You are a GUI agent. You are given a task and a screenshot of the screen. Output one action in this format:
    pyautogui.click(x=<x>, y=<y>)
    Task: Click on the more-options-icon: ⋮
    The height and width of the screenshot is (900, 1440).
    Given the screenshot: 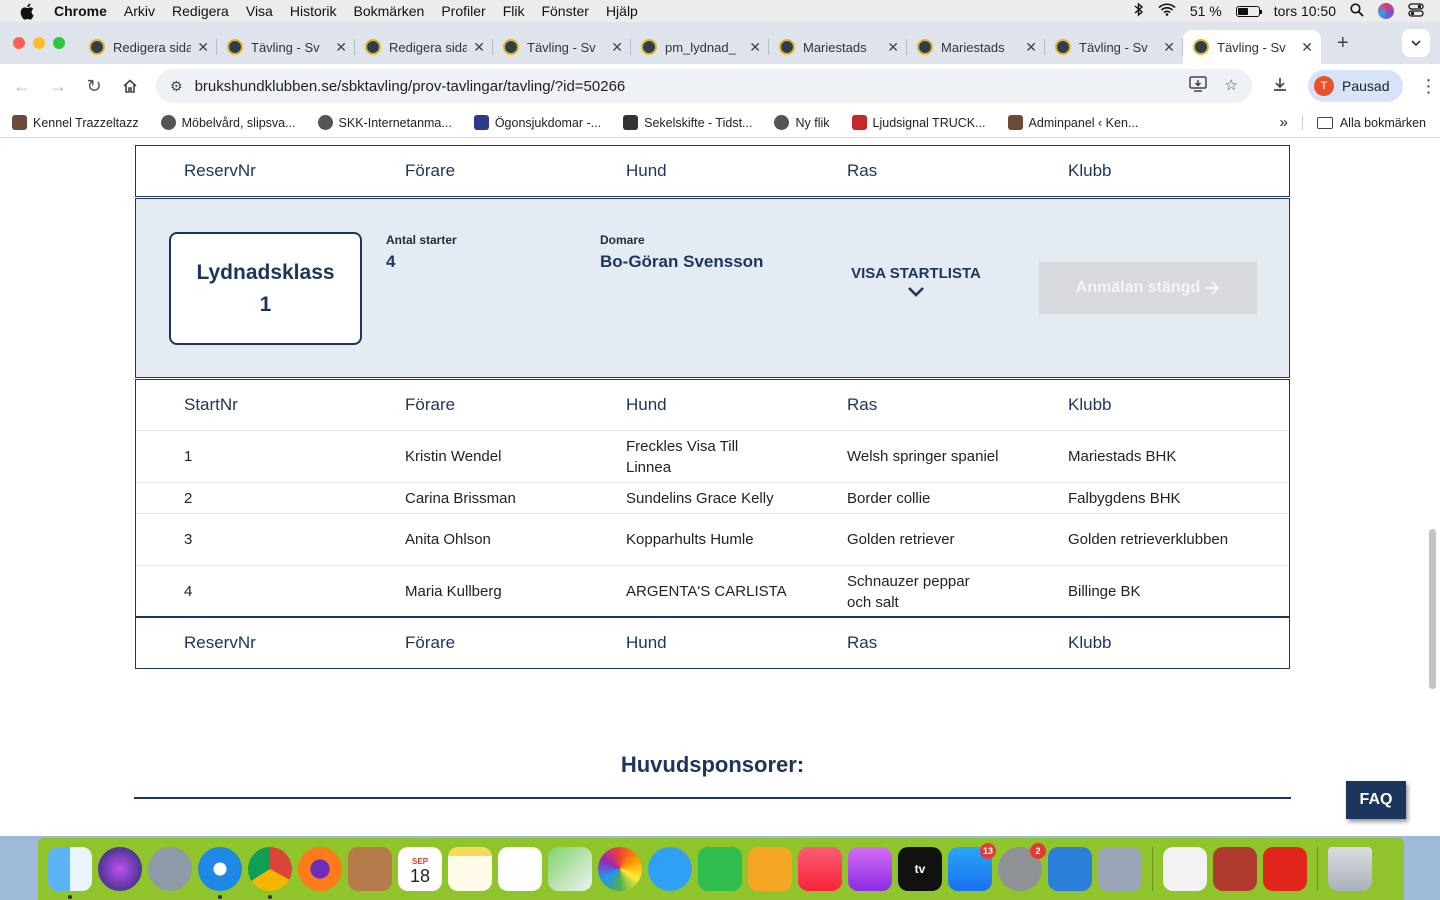 What is the action you would take?
    pyautogui.click(x=1428, y=86)
    